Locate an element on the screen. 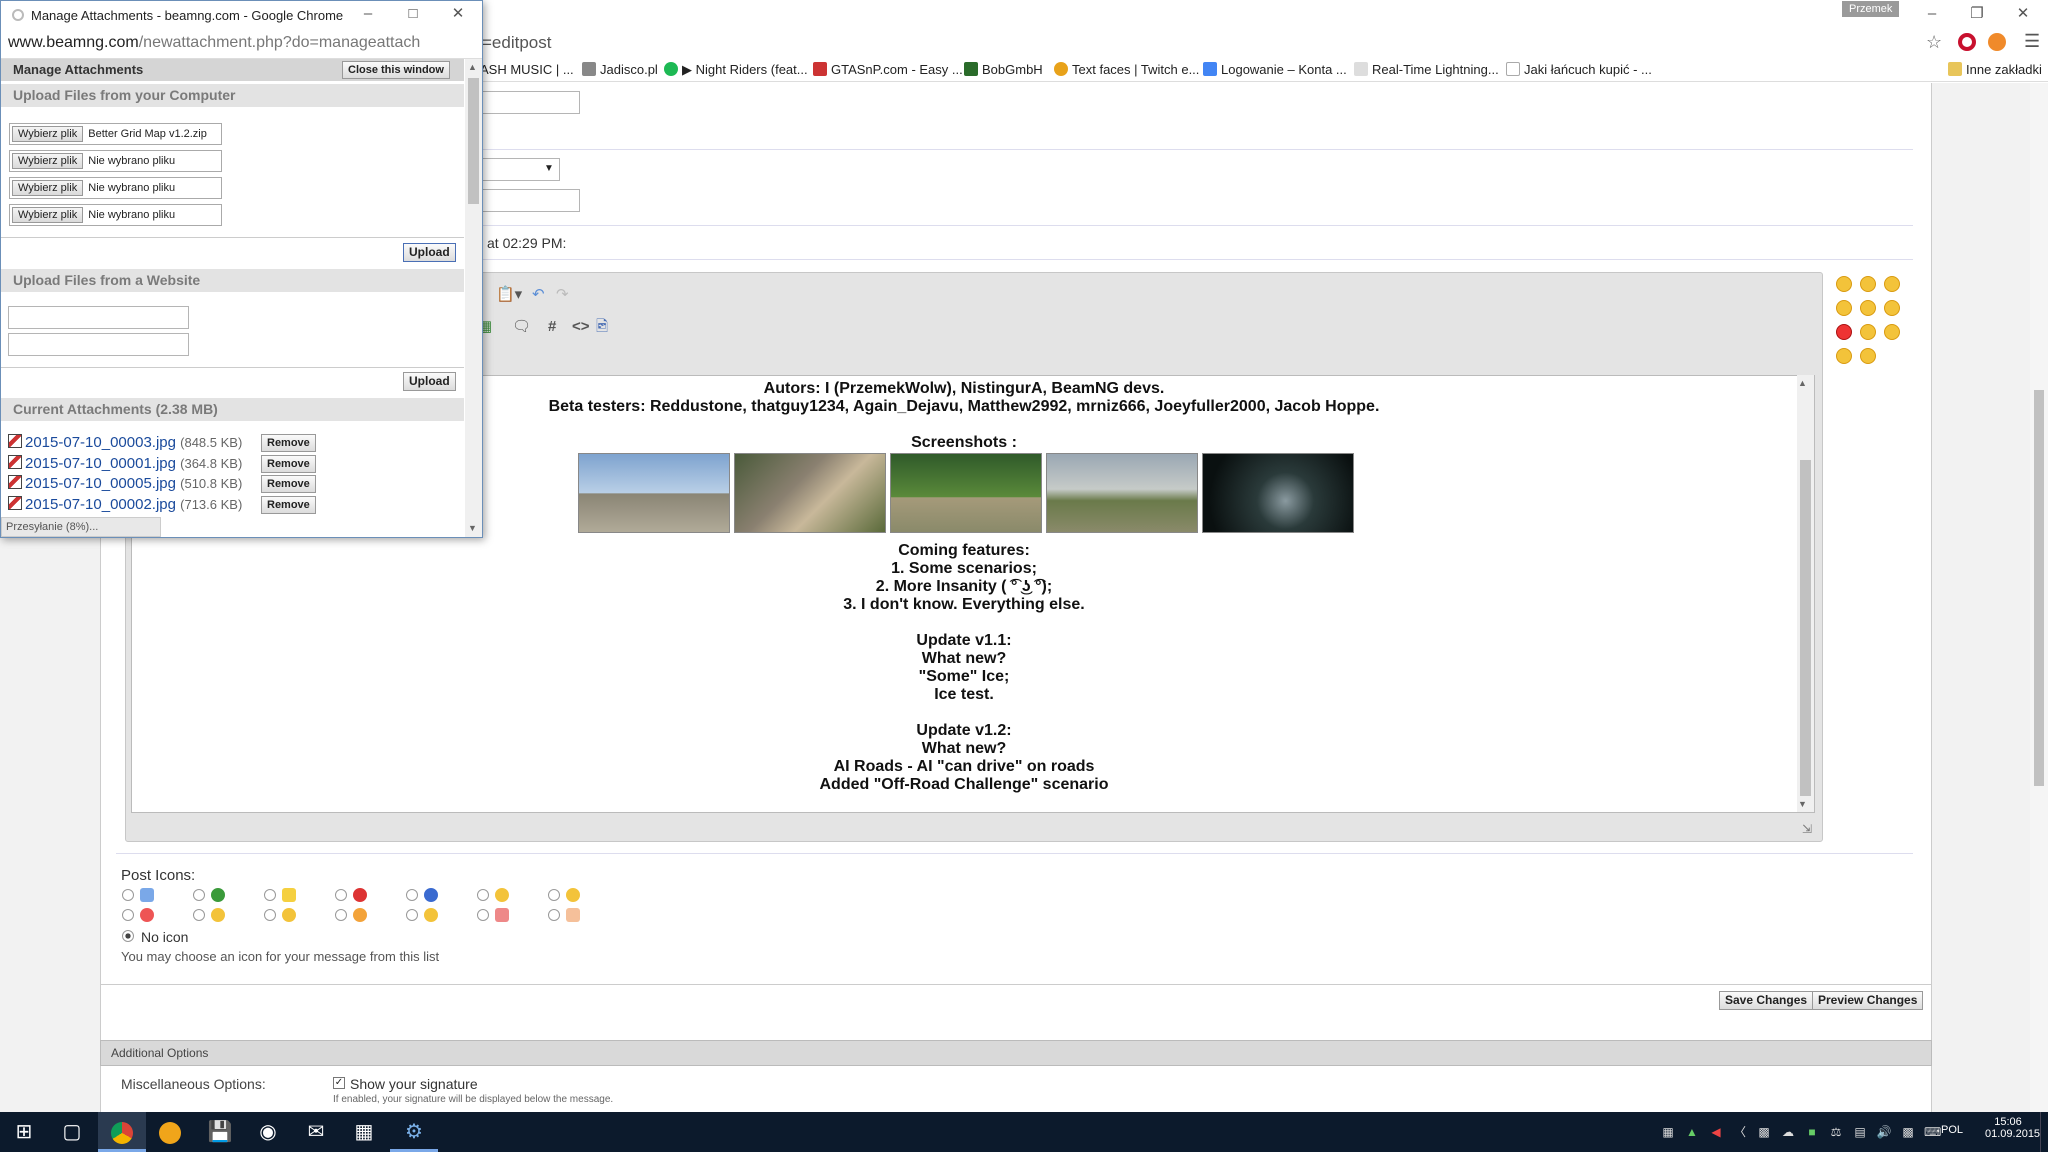  editor-scroll-thumb is located at coordinates (1805, 628).